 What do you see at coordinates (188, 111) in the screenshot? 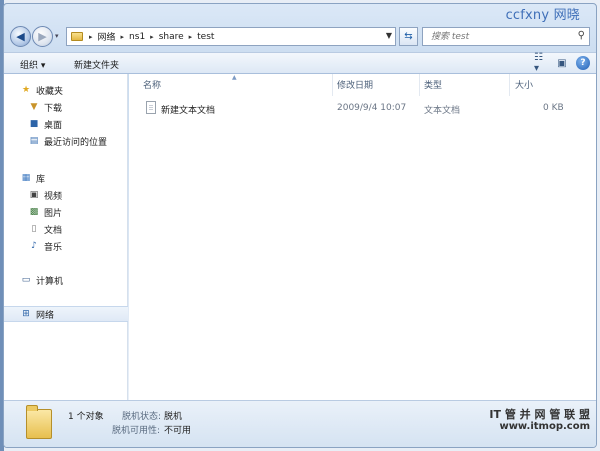
I see `file-name: 新建文本文档` at bounding box center [188, 111].